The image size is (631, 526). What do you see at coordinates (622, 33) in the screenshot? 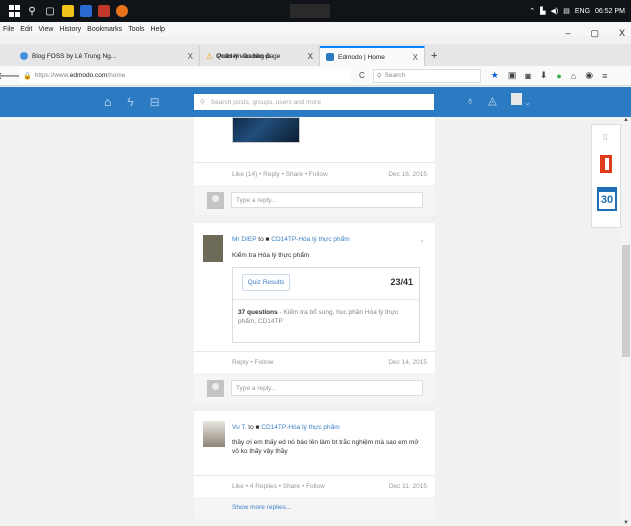
I see `close-window-button: X` at bounding box center [622, 33].